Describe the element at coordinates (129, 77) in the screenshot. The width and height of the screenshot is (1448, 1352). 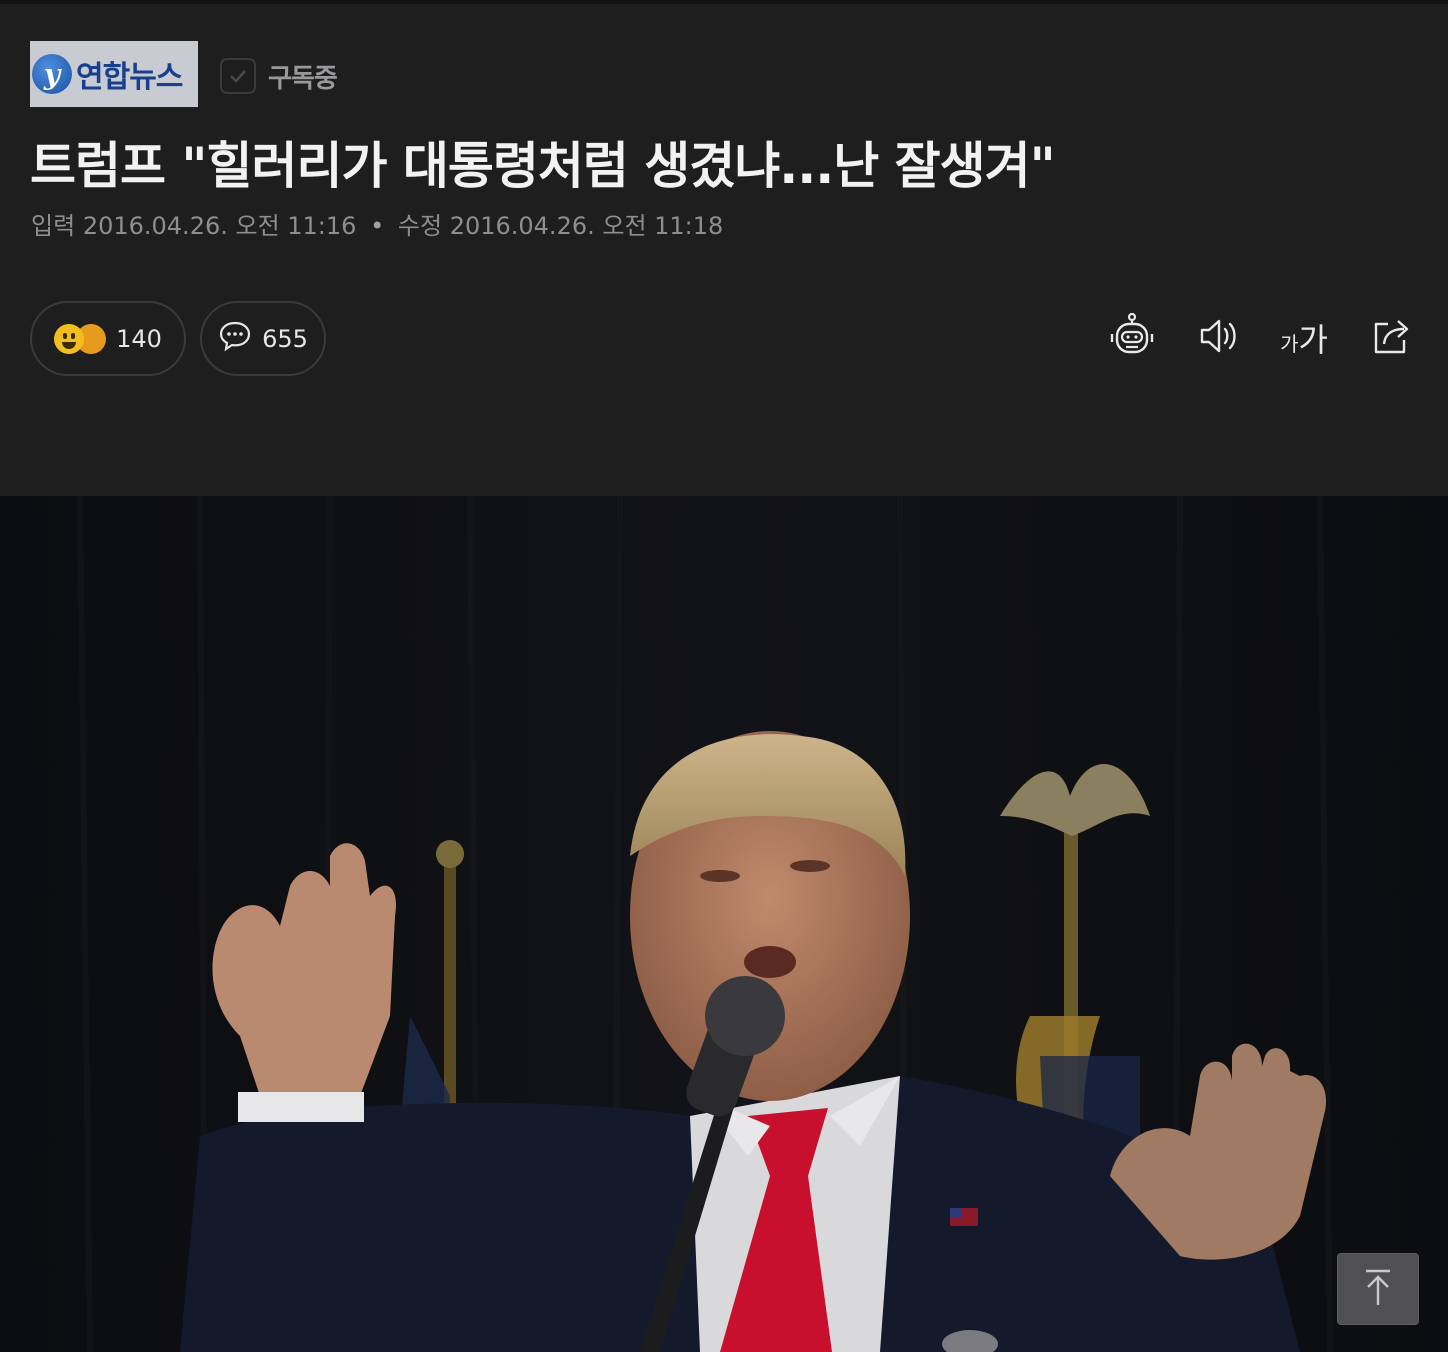
I see `press-name: 연합뉴스` at that location.